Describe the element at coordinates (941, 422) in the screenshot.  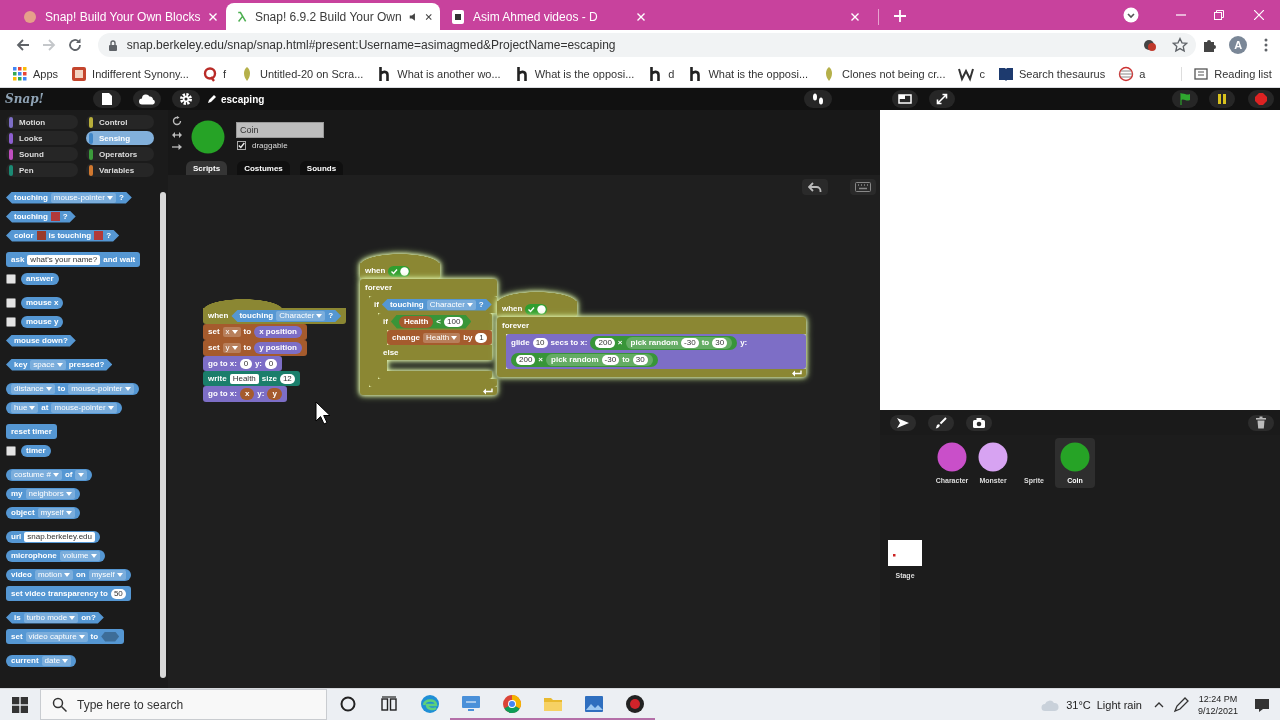
I see `paint-sprite-button` at that location.